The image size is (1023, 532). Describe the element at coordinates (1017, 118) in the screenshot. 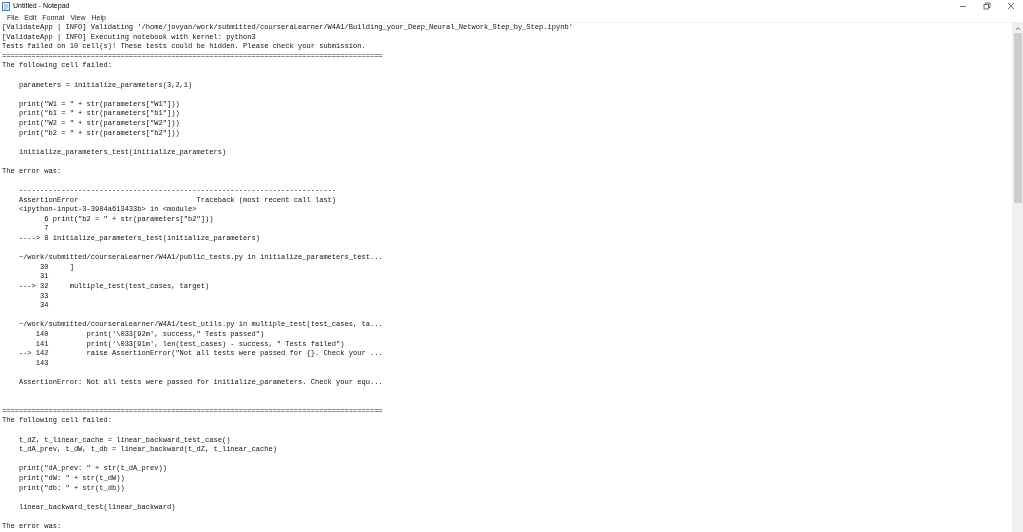

I see `scrollbar-thumb` at that location.